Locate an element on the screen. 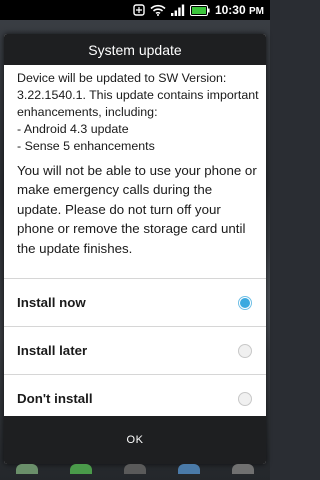 This screenshot has width=320, height=480. dialog-title: System update is located at coordinates (135, 49).